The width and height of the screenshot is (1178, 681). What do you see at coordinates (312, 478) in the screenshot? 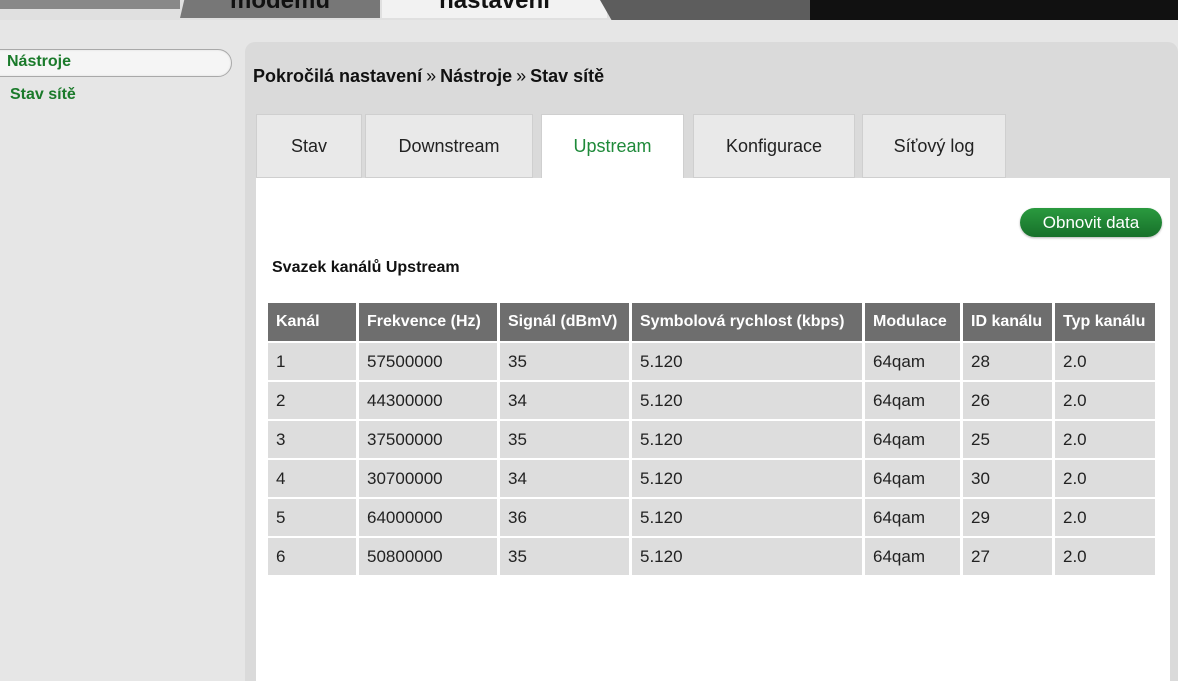
I see `table-cell: 4` at bounding box center [312, 478].